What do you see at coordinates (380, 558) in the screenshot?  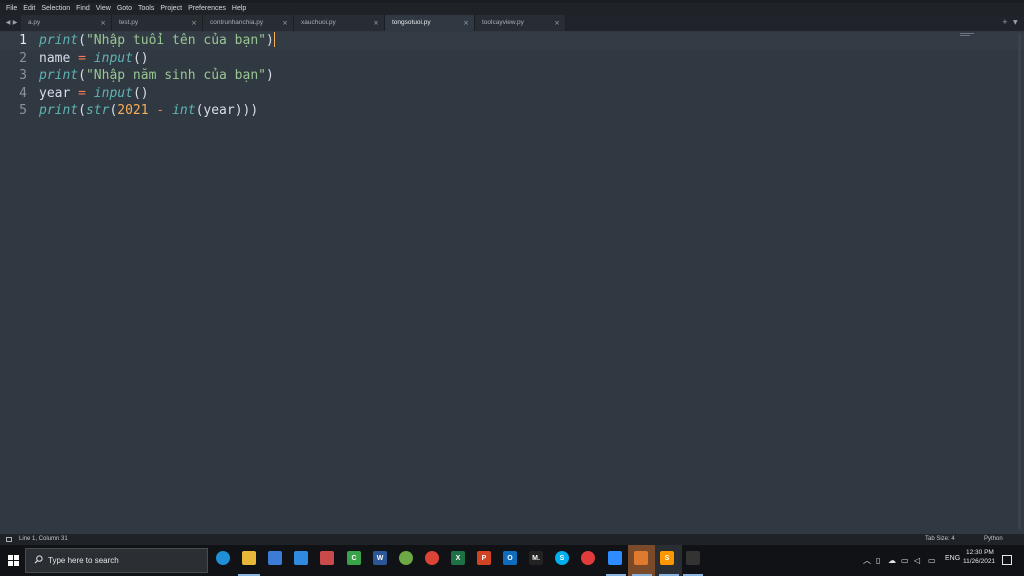 I see `word-icon: W` at bounding box center [380, 558].